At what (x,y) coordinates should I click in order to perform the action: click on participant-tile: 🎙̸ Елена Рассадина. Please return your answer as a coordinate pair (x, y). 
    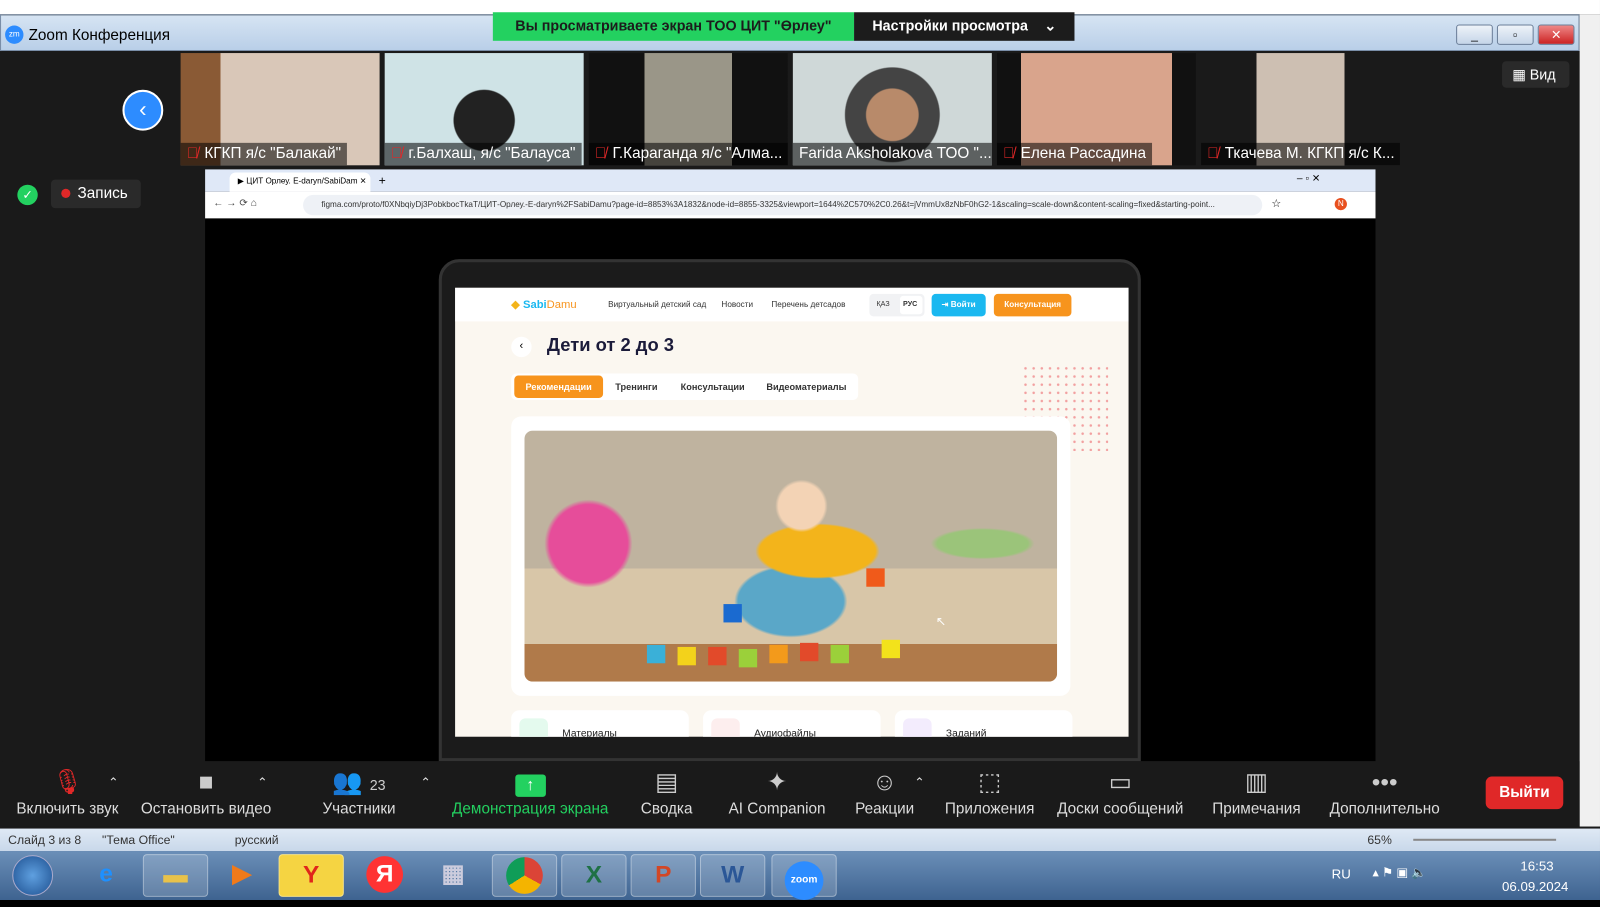
    Looking at the image, I should click on (1096, 109).